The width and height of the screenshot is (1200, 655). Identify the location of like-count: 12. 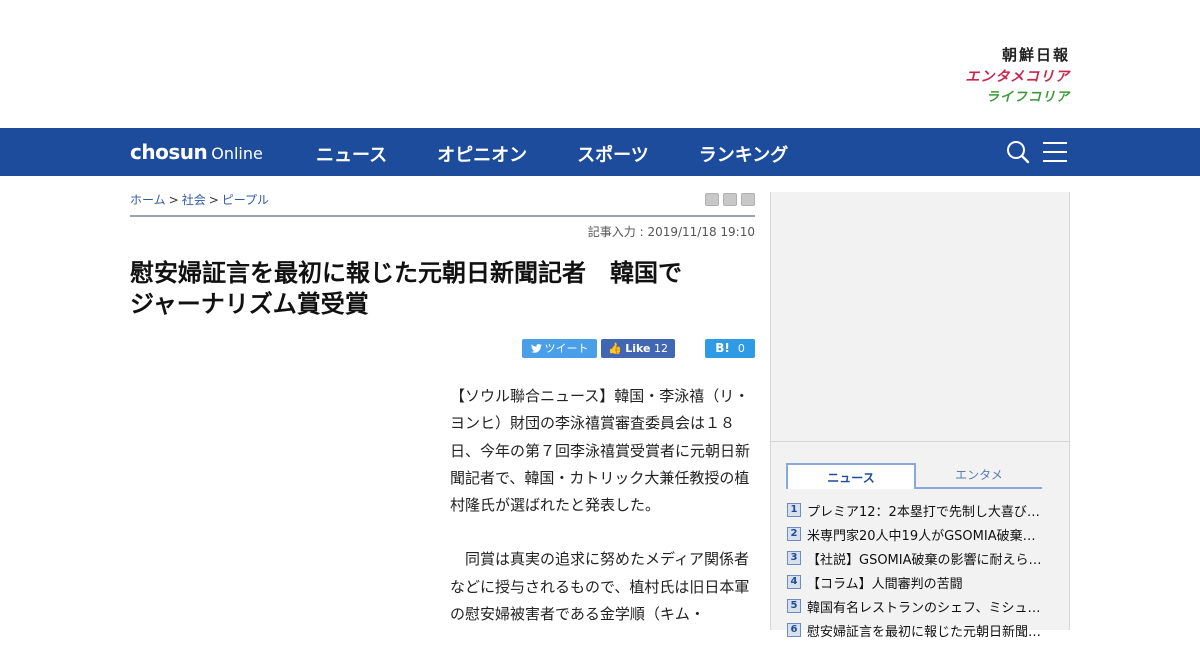
(660, 348).